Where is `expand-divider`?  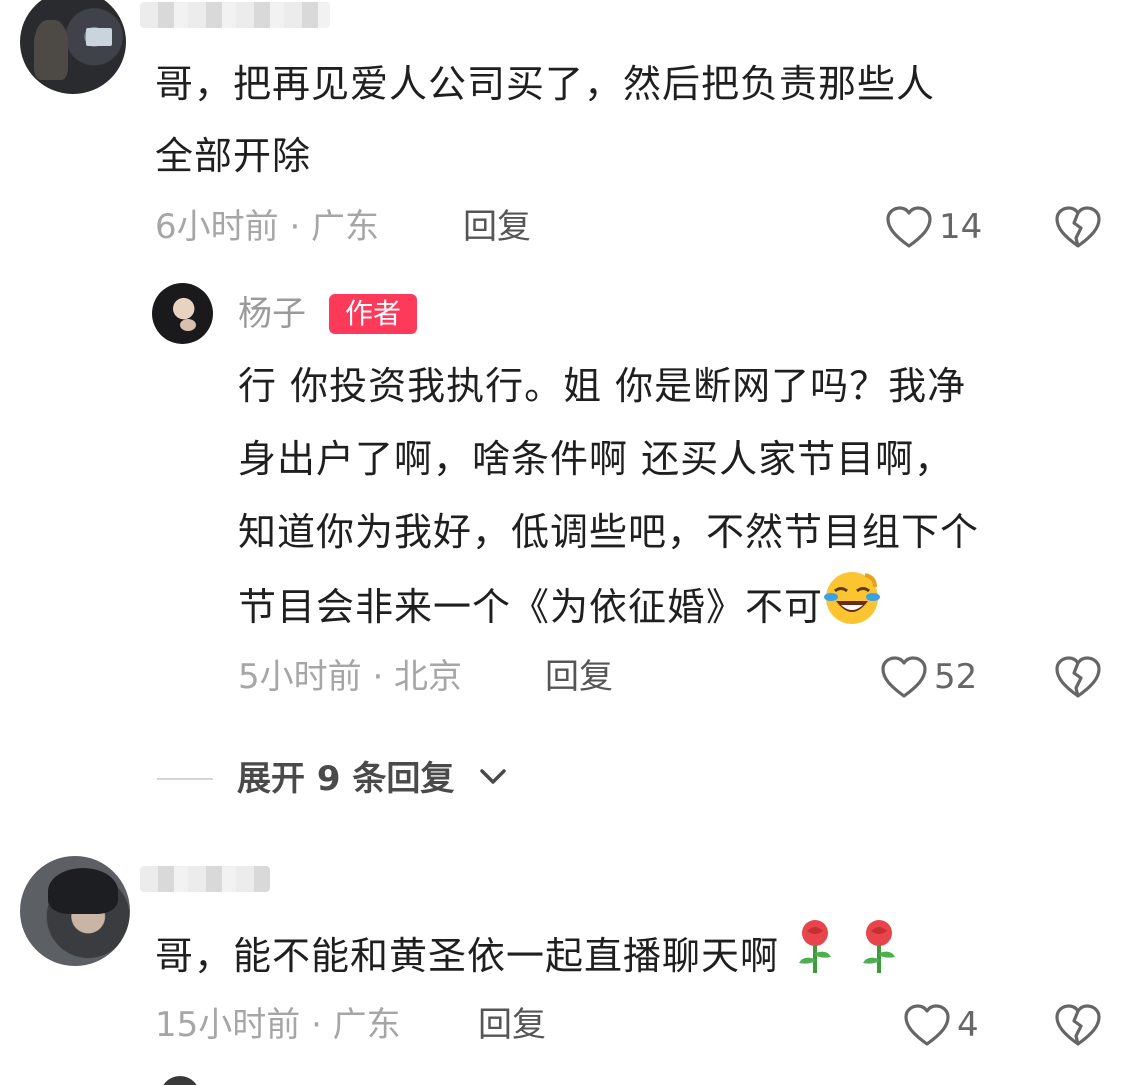 expand-divider is located at coordinates (185, 779).